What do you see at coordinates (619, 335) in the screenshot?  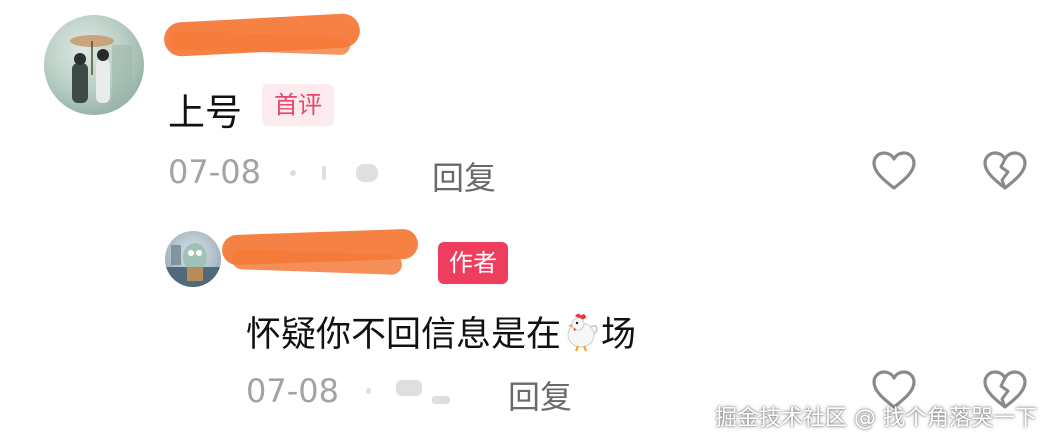 I see `comment-text-part: 场` at bounding box center [619, 335].